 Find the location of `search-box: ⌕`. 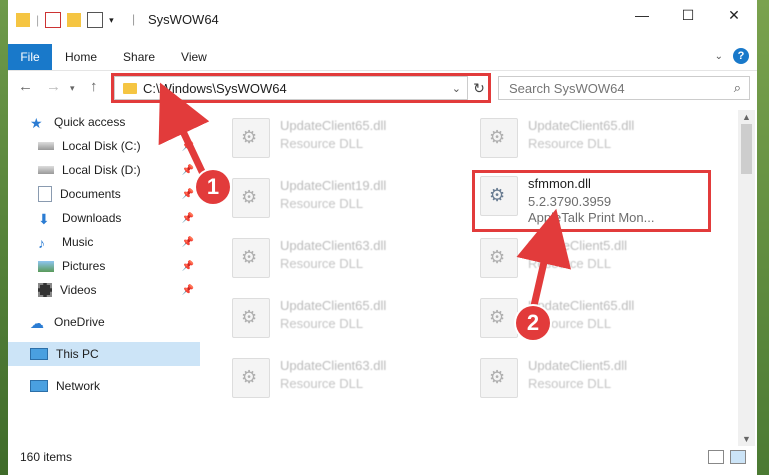

search-box: ⌕ is located at coordinates (624, 88).